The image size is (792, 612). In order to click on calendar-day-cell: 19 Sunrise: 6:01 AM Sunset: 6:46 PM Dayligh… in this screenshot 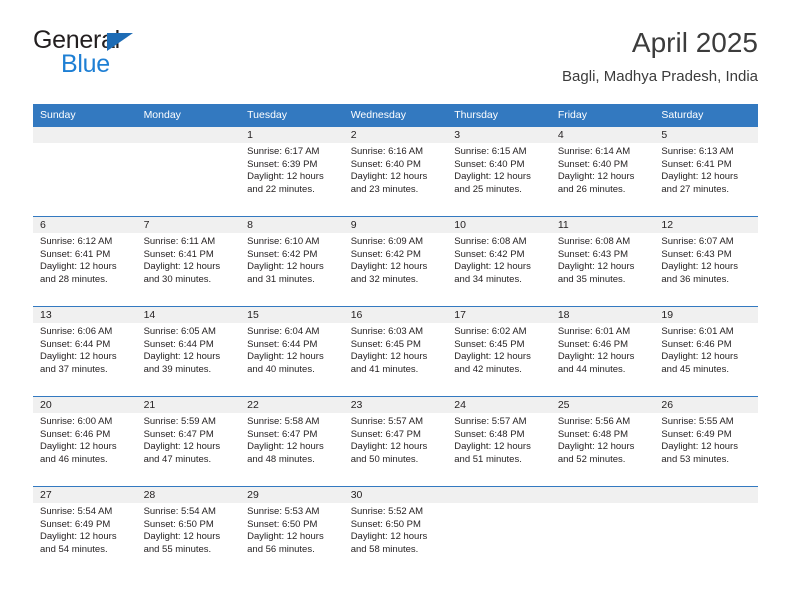, I will do `click(706, 351)`.